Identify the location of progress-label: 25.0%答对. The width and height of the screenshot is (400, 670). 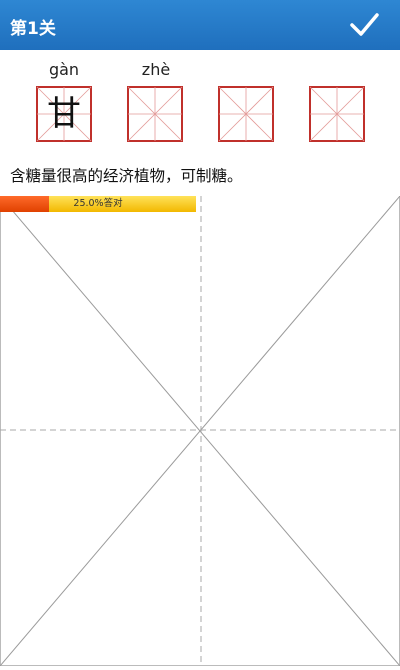
(98, 203).